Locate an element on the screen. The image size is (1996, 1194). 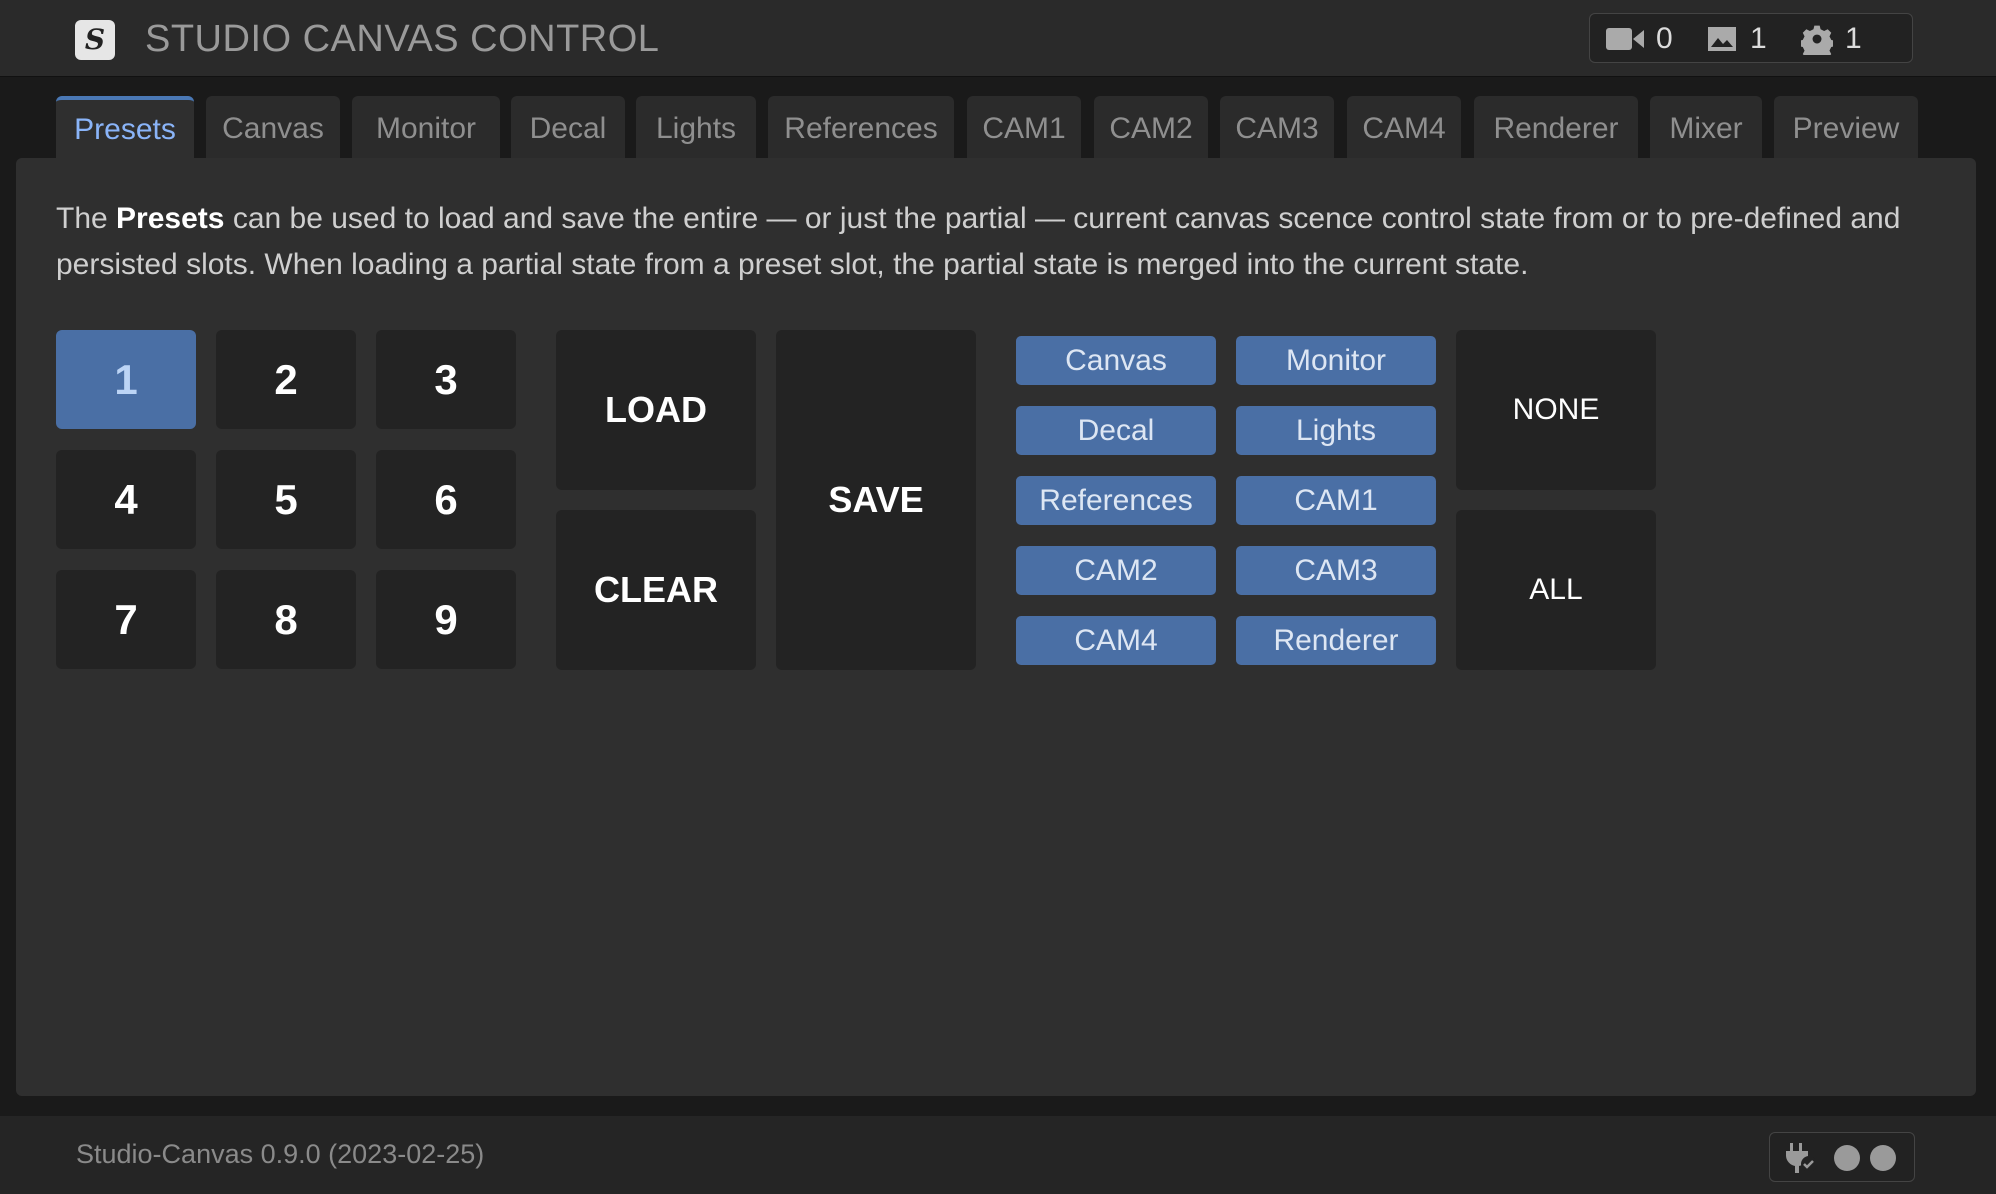
image-status: 1 is located at coordinates (1736, 39).